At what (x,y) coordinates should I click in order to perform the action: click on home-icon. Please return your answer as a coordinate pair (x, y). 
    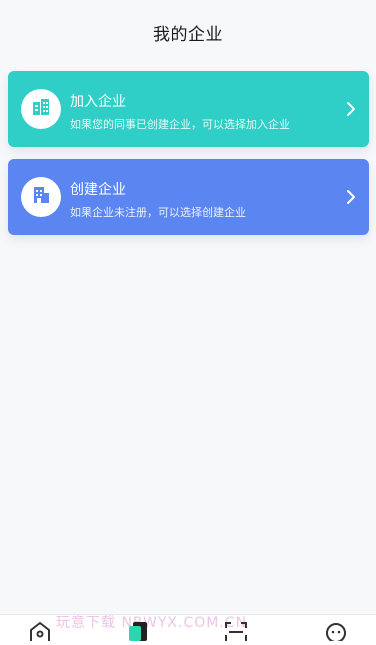
    Looking at the image, I should click on (40, 633).